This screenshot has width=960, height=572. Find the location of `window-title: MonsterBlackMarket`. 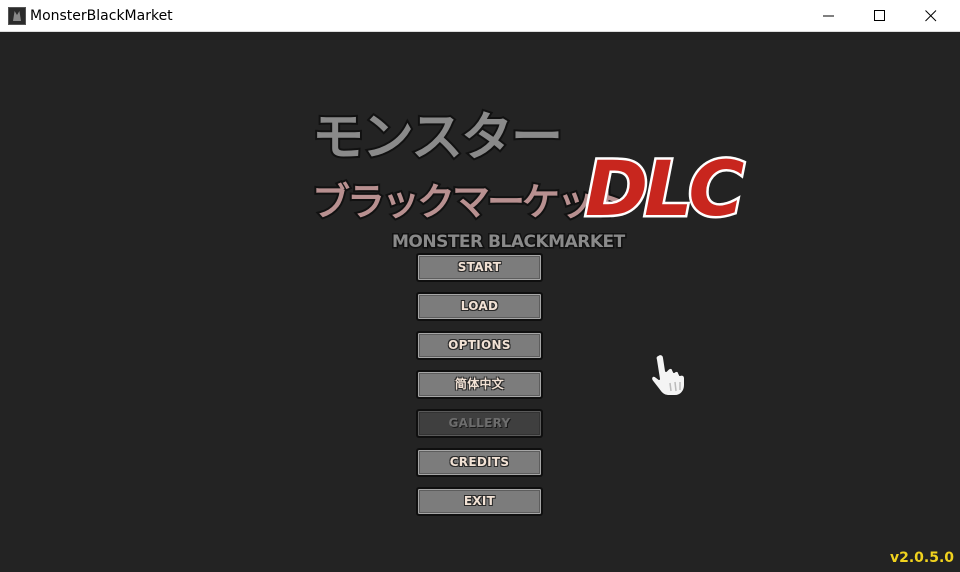

window-title: MonsterBlackMarket is located at coordinates (101, 16).